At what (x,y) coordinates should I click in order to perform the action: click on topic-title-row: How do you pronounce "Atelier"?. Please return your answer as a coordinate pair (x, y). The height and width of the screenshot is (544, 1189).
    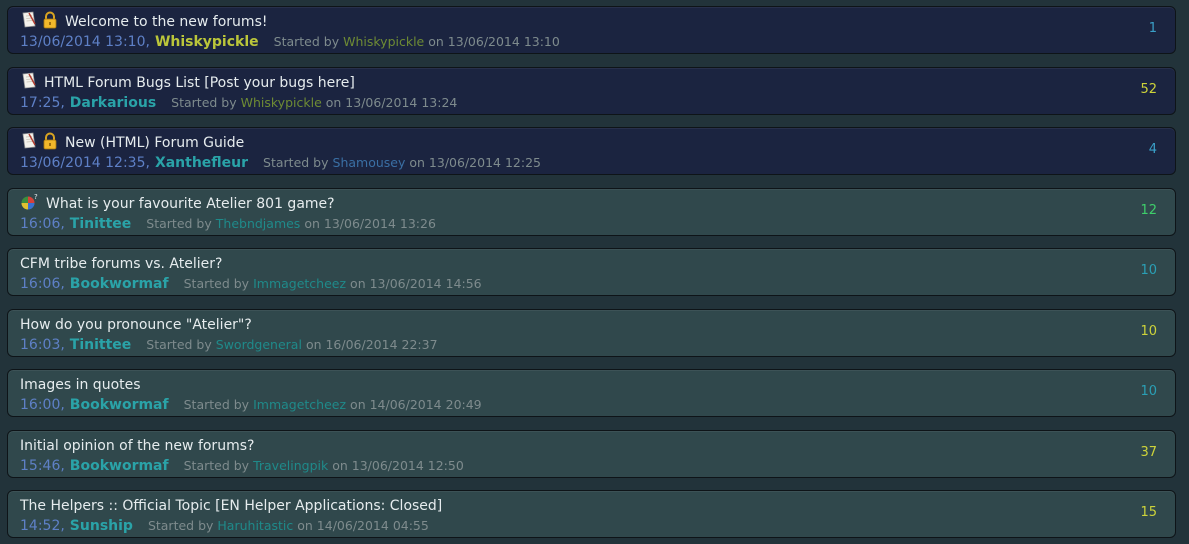
    Looking at the image, I should click on (136, 325).